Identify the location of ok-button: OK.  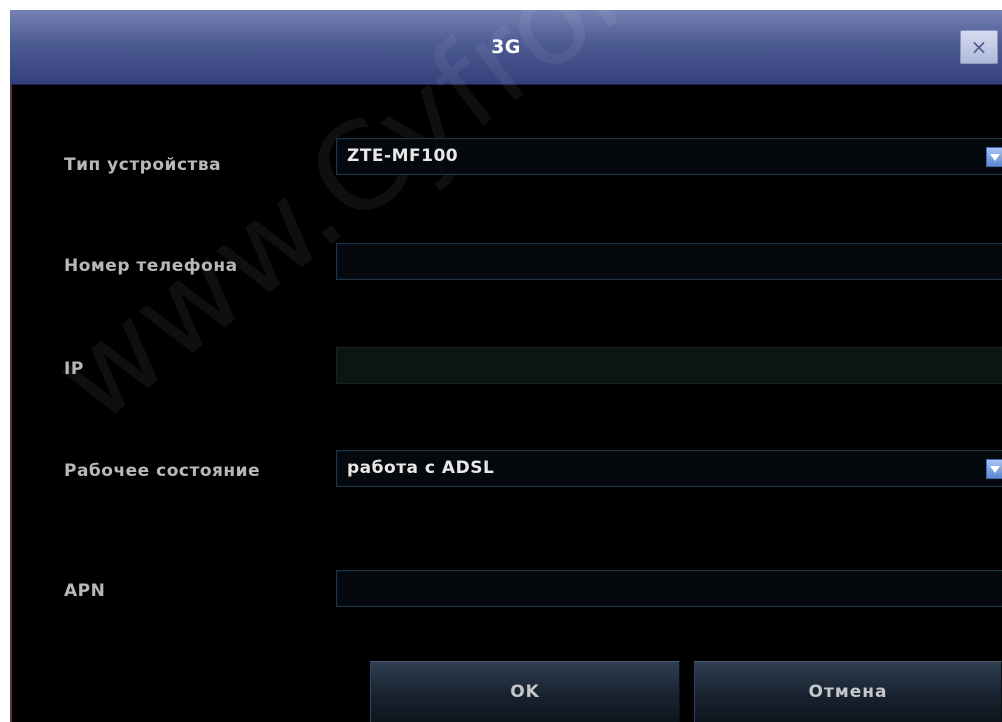
(525, 691).